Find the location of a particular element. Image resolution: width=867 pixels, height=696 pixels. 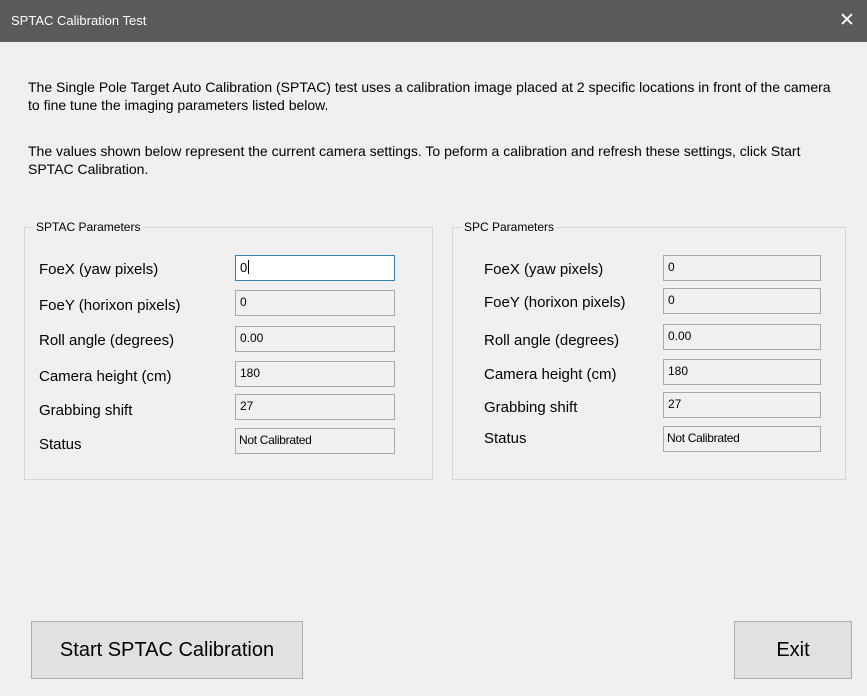

sptac-grabbing-shift-label: Grabbing shift is located at coordinates (86, 410).